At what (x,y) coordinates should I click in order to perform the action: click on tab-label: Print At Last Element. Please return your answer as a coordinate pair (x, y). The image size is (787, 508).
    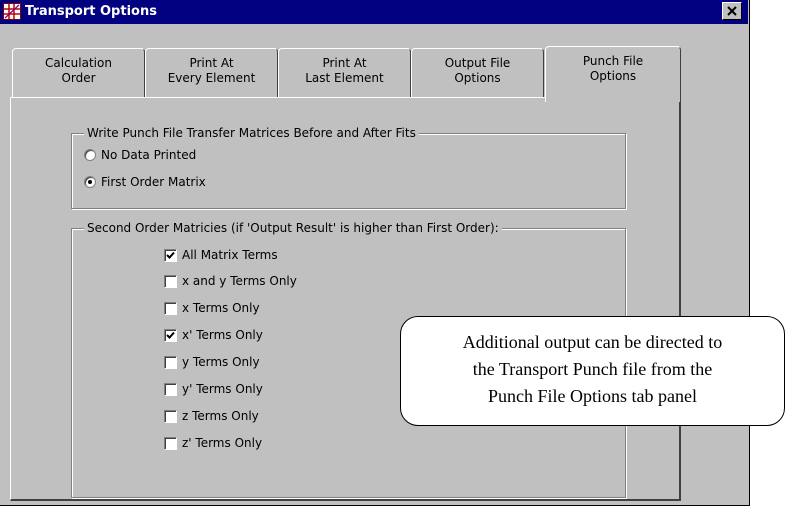
    Looking at the image, I should click on (344, 70).